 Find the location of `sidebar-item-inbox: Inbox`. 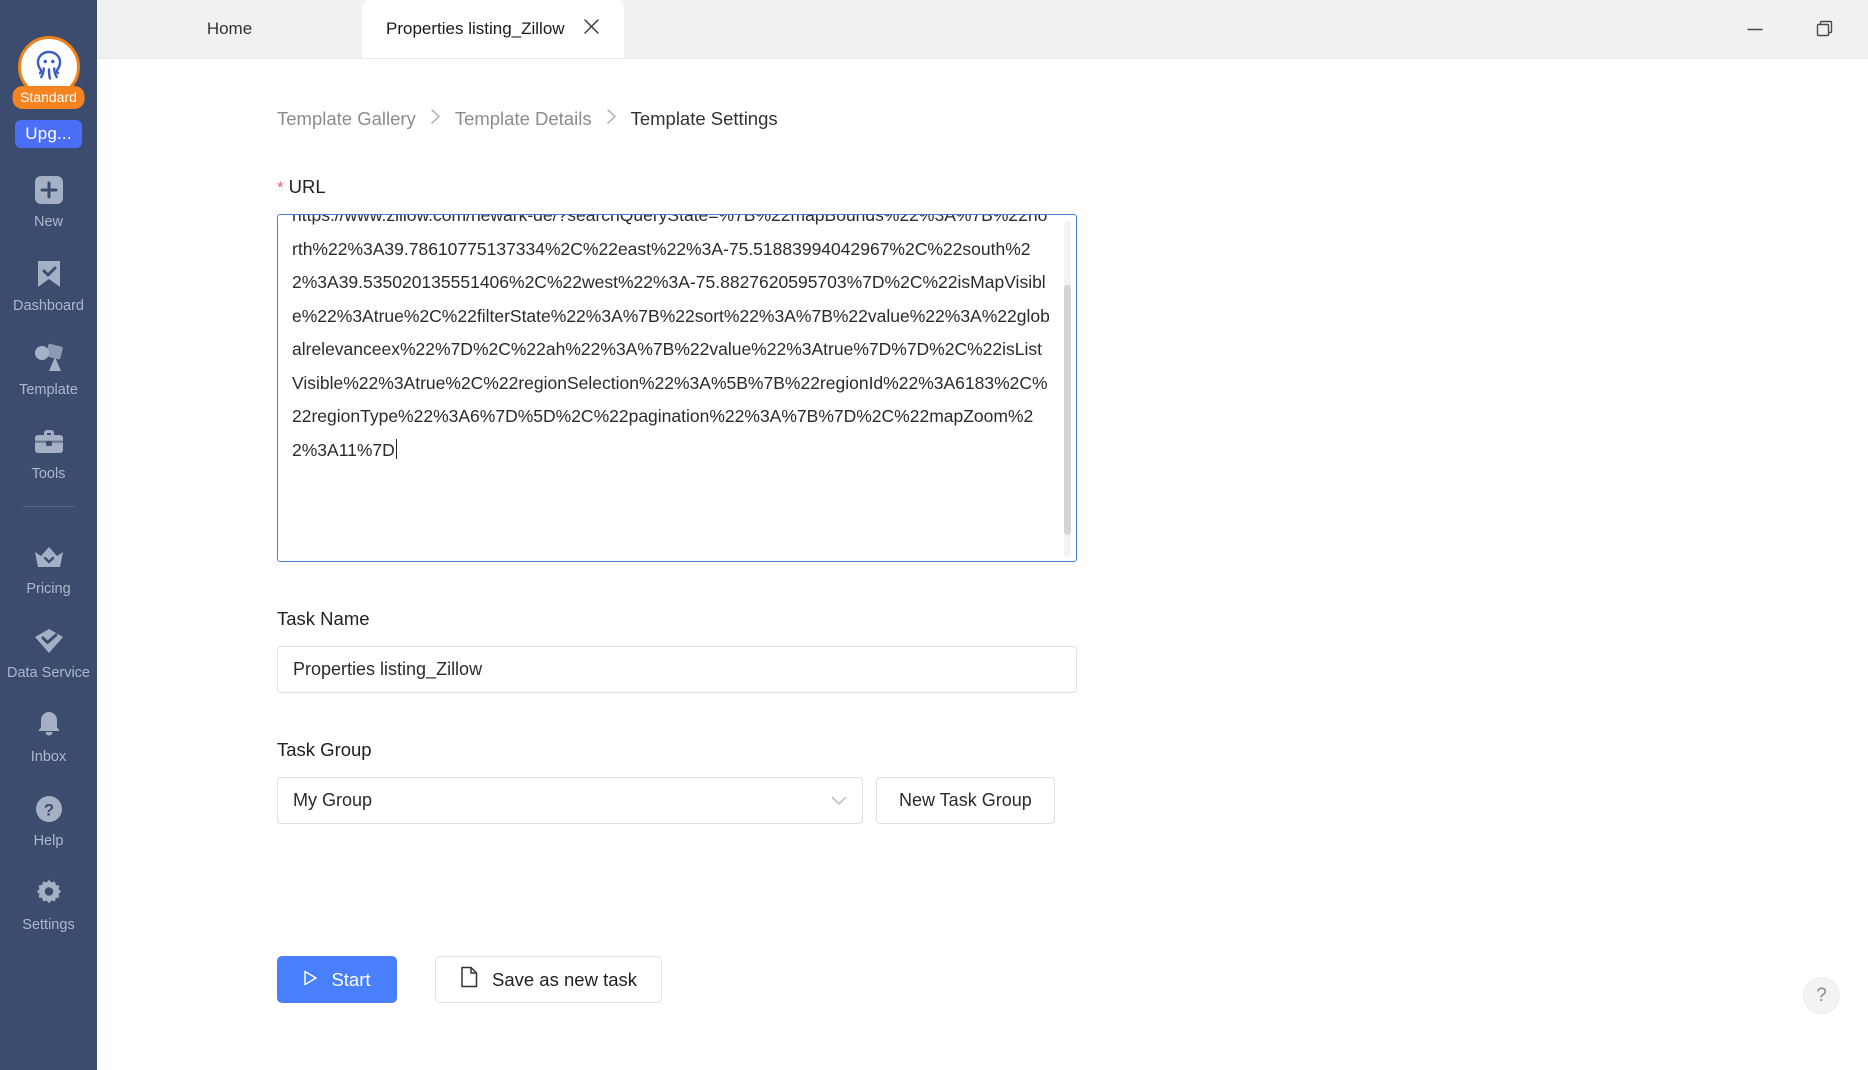

sidebar-item-inbox: Inbox is located at coordinates (48, 736).